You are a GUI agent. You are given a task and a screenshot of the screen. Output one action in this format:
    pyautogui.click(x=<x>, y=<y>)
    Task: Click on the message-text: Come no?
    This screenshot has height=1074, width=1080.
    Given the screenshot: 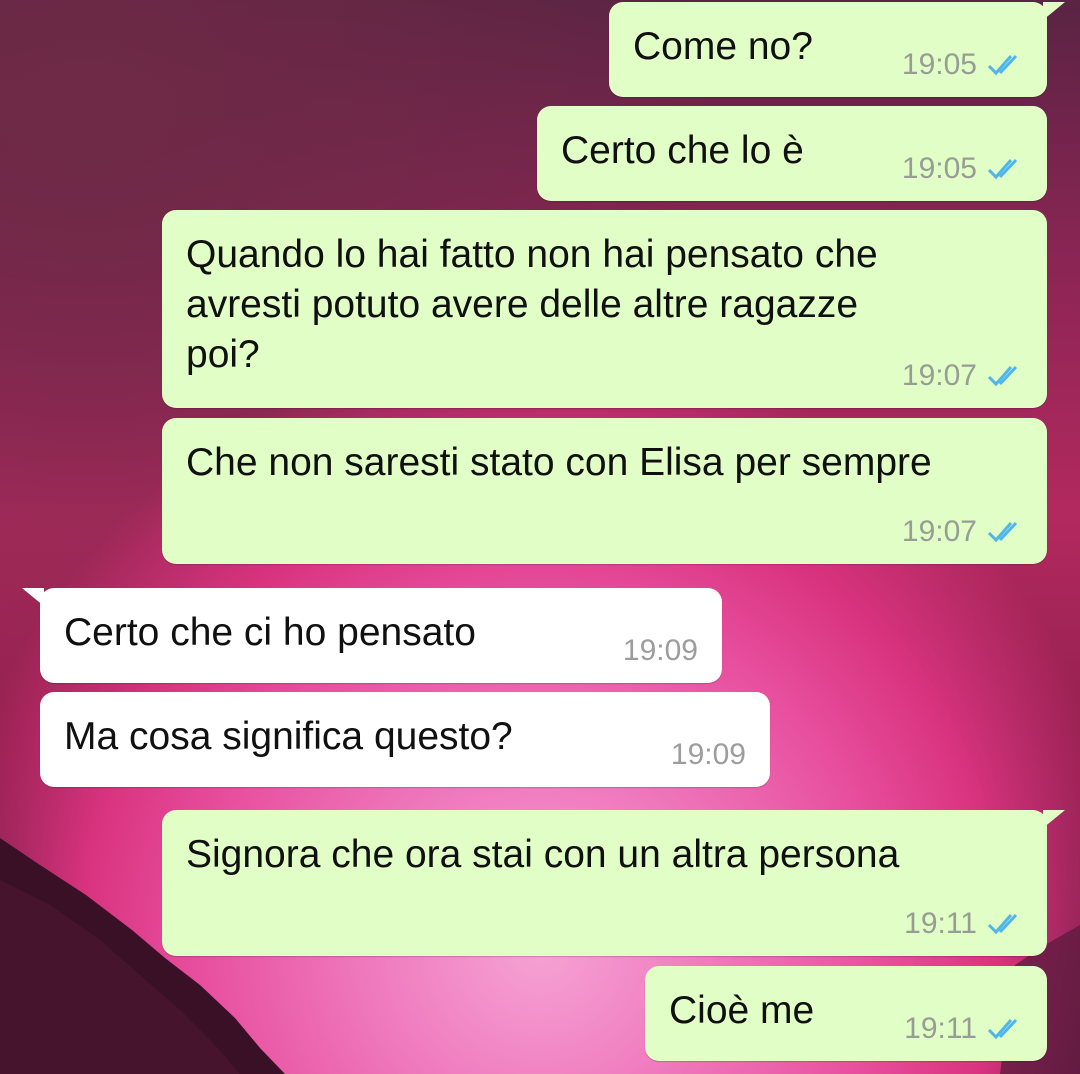 What is the action you would take?
    pyautogui.click(x=723, y=46)
    